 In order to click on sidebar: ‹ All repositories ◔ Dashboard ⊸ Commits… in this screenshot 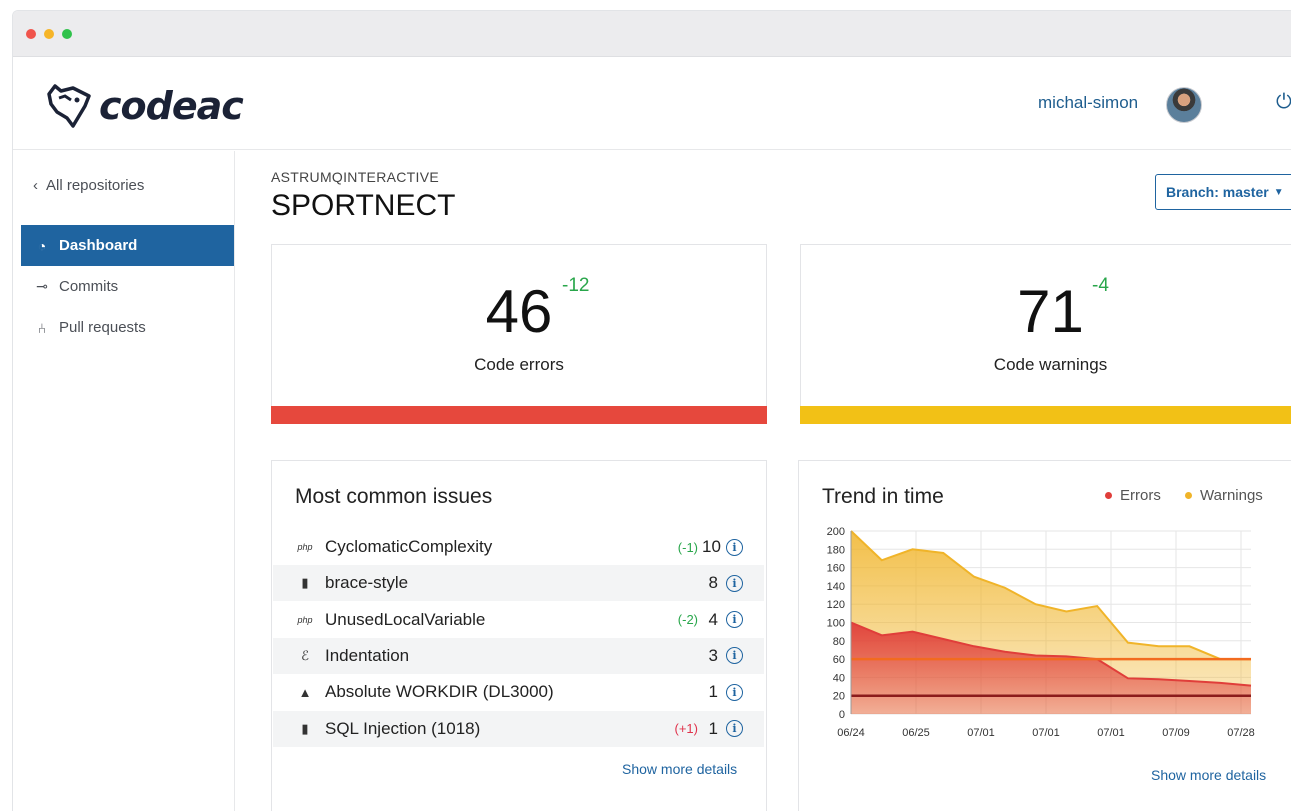, I will do `click(124, 481)`.